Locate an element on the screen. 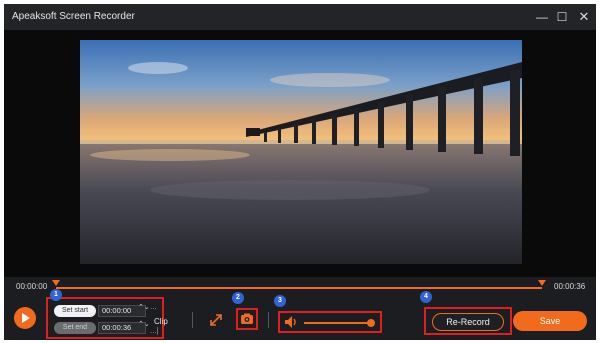  expand-icon is located at coordinates (216, 320).